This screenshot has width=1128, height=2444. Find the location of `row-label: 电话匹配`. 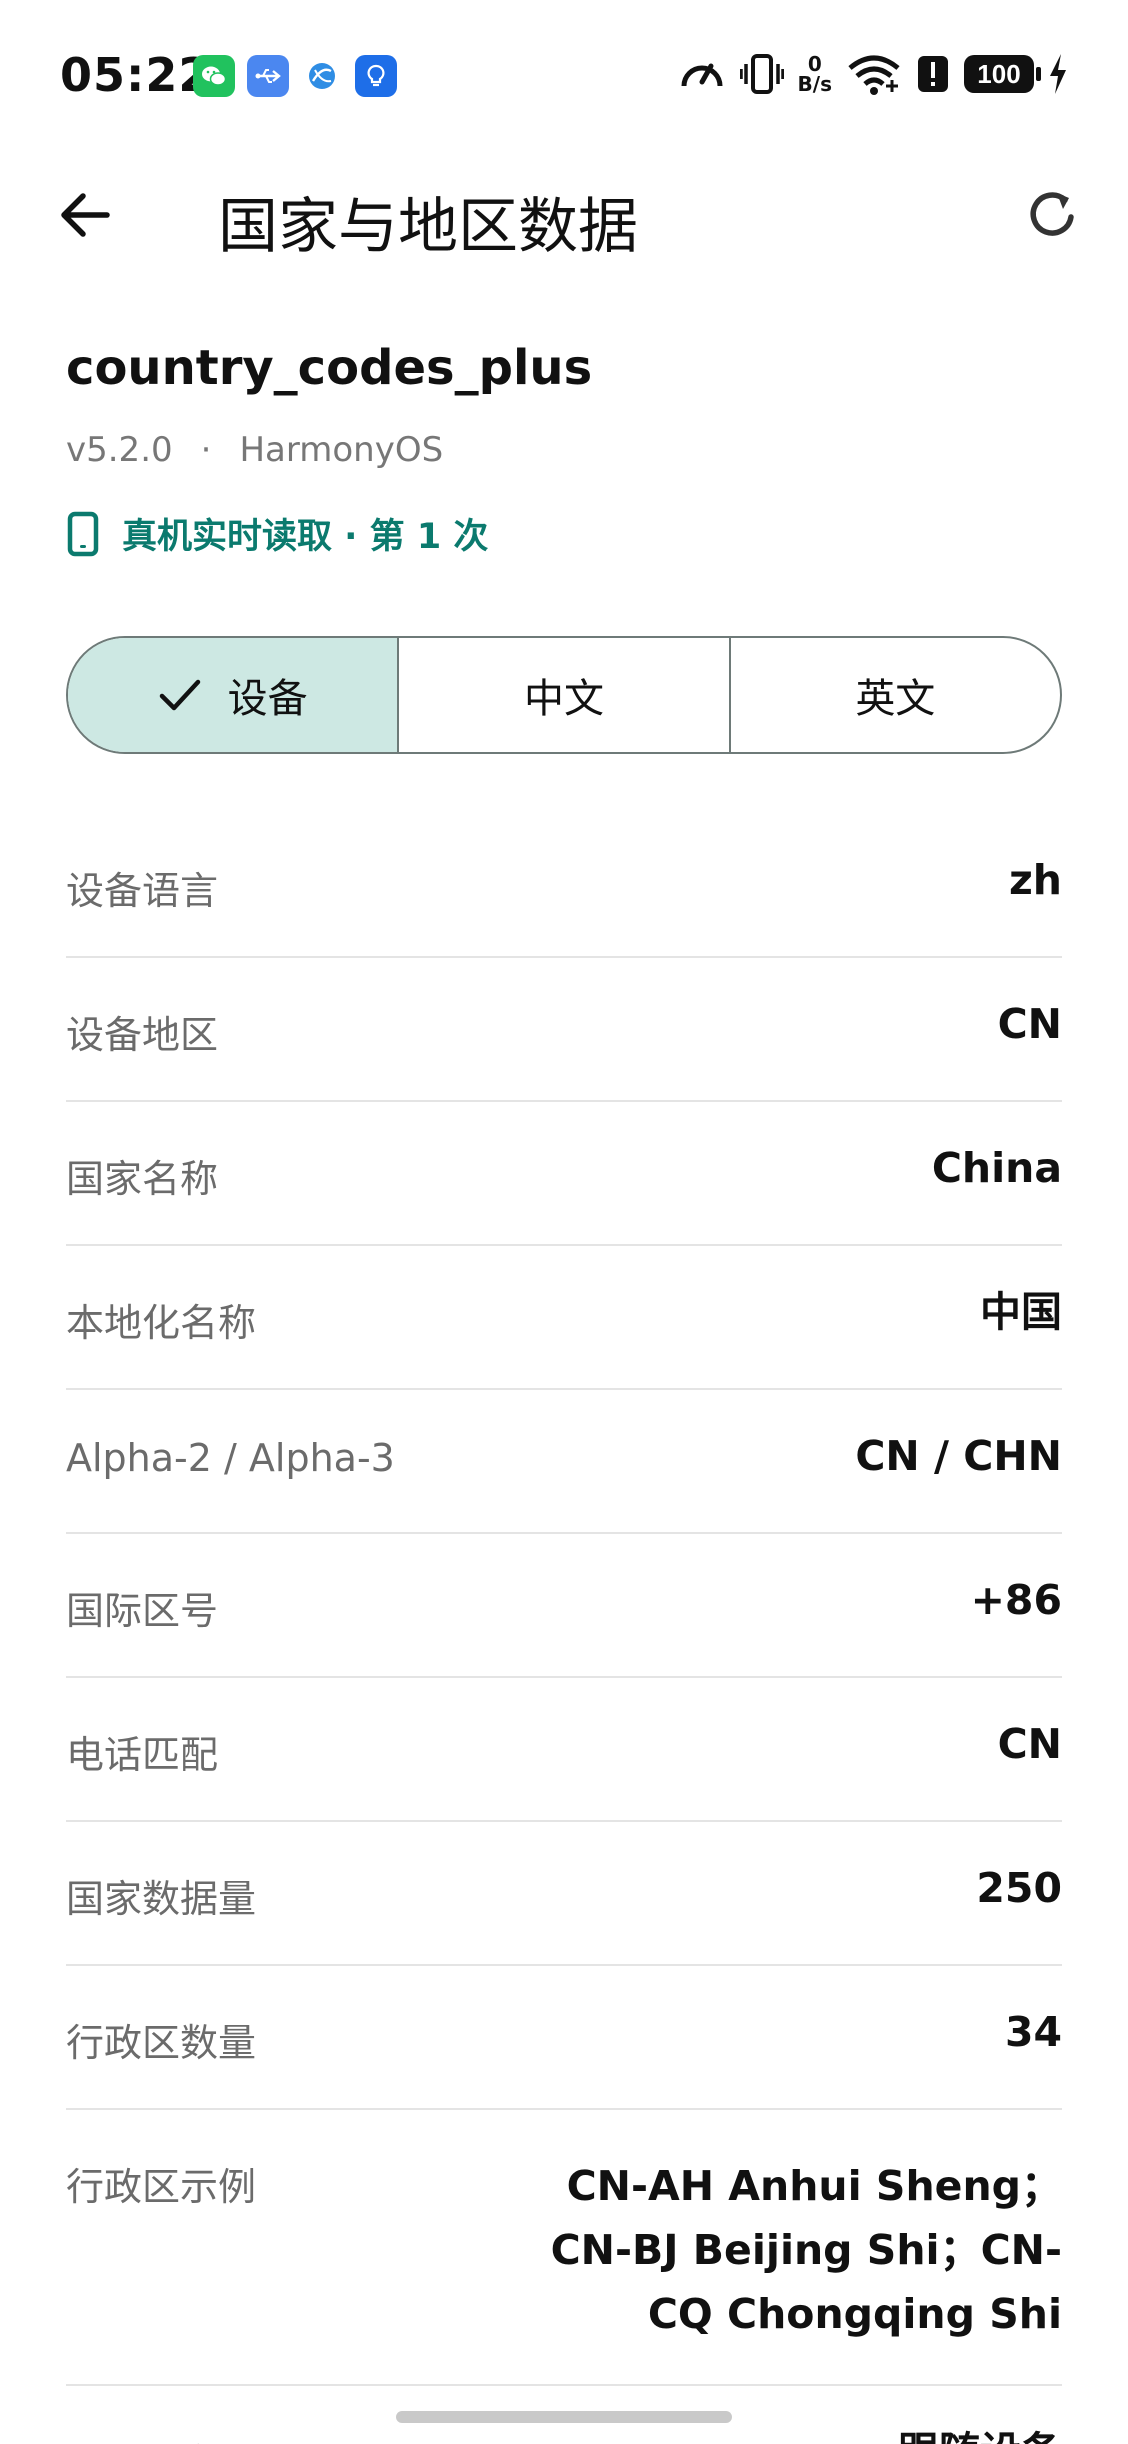

row-label: 电话匹配 is located at coordinates (142, 1755).